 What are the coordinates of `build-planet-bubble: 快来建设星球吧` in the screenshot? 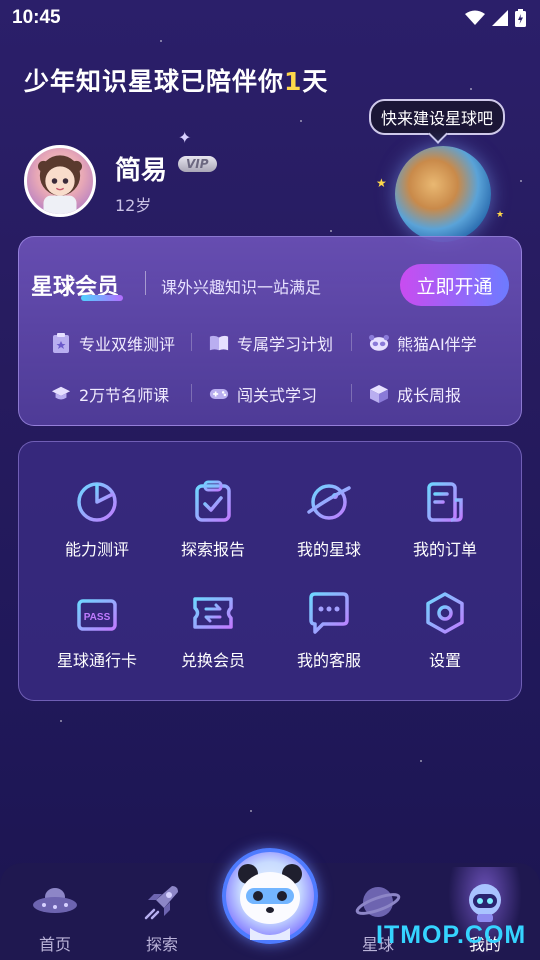 It's located at (437, 117).